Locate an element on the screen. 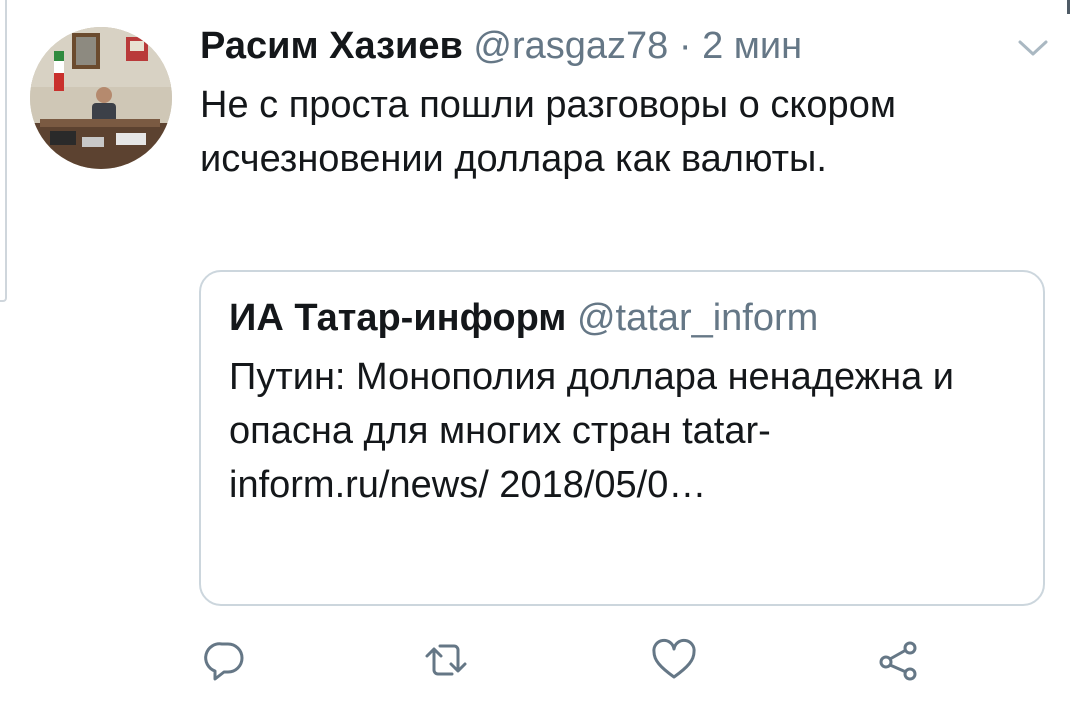 This screenshot has width=1078, height=701. author-name: Расим Хазиев is located at coordinates (331, 46).